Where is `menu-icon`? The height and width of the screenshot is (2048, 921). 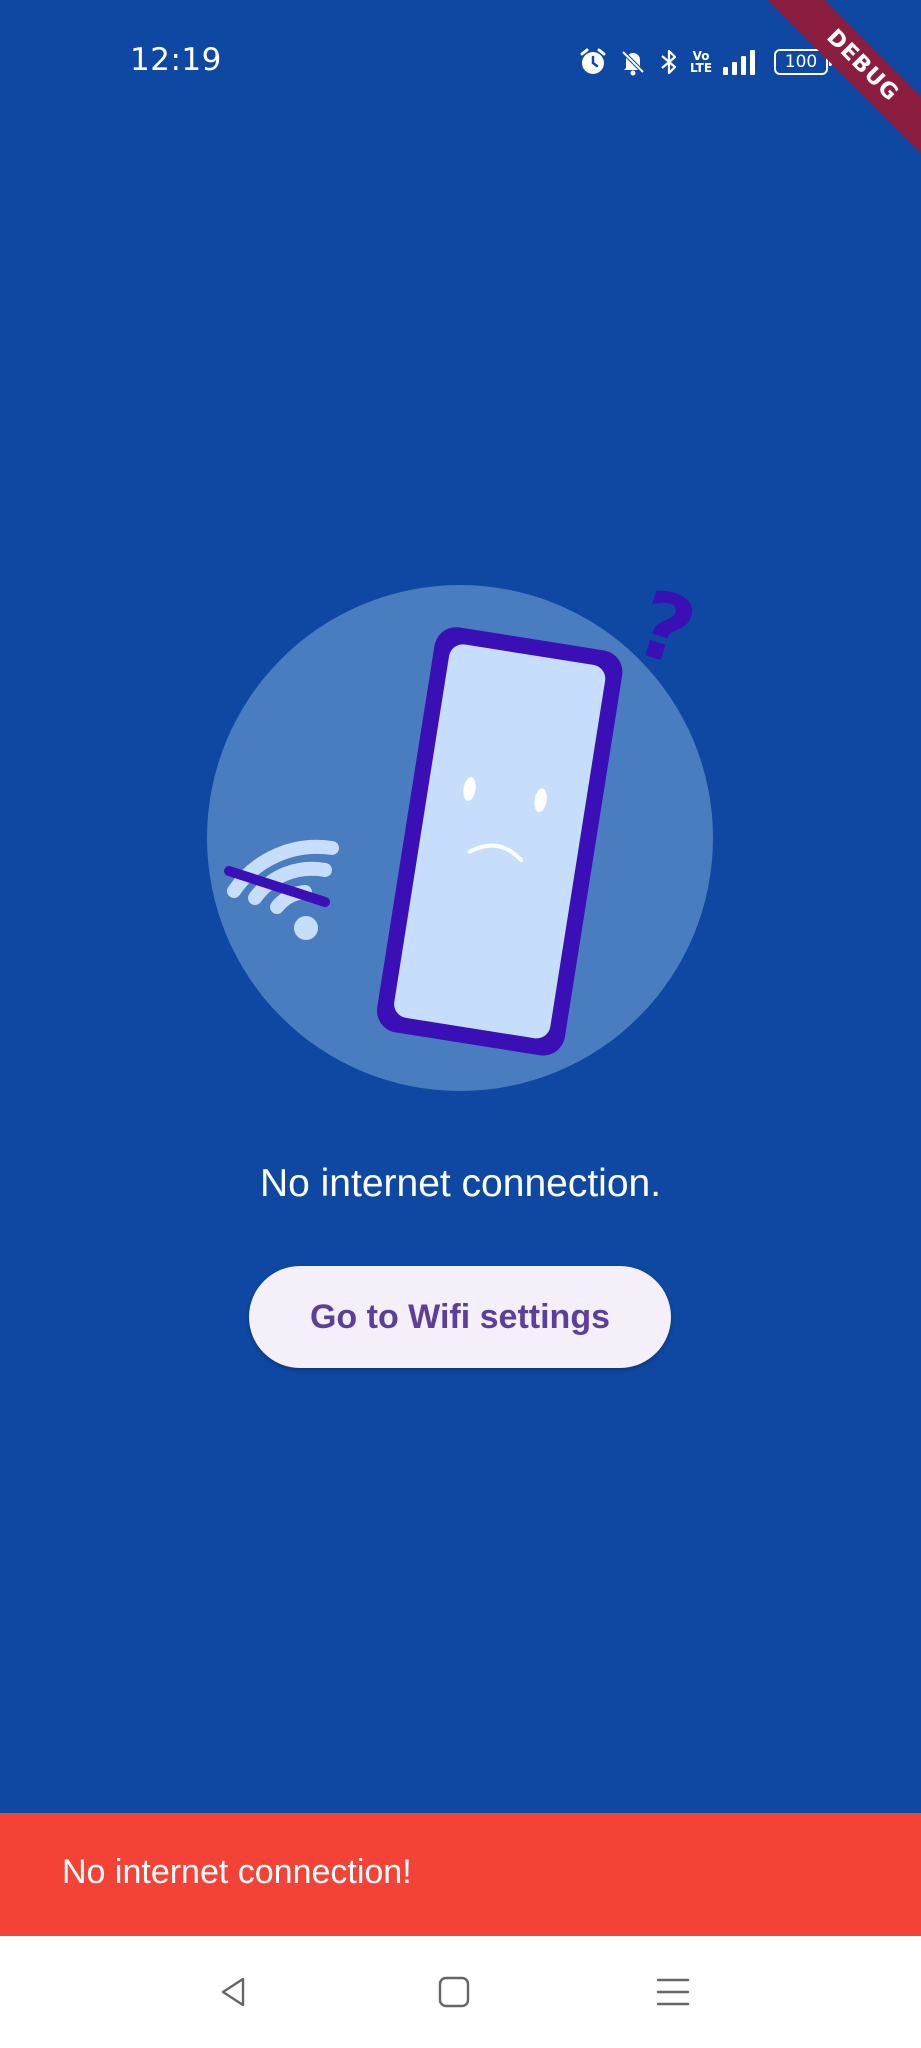 menu-icon is located at coordinates (673, 1994).